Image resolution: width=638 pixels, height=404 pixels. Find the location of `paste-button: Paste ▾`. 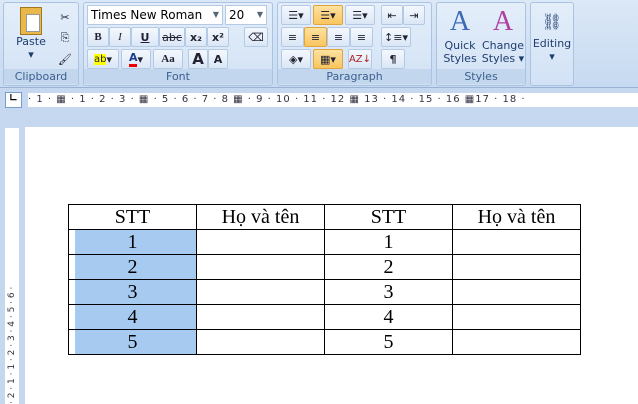

paste-button: Paste ▾ is located at coordinates (31, 35).